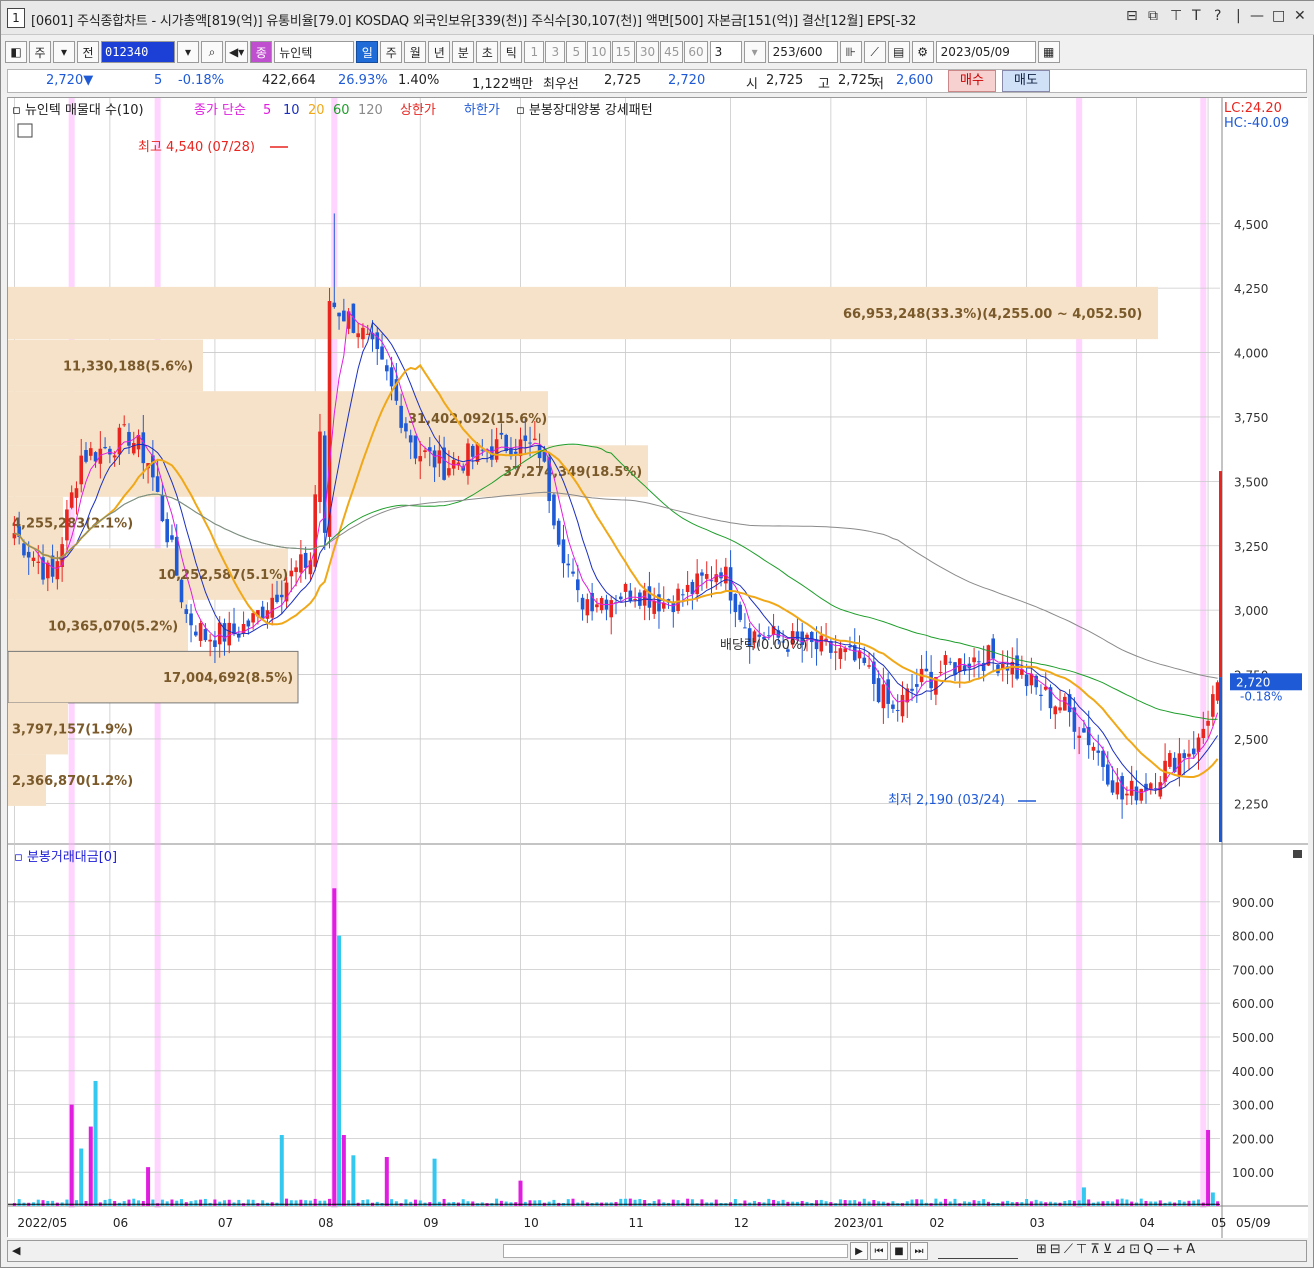 This screenshot has width=1314, height=1268. Describe the element at coordinates (1257, 16) in the screenshot. I see `window-control-6: —` at that location.